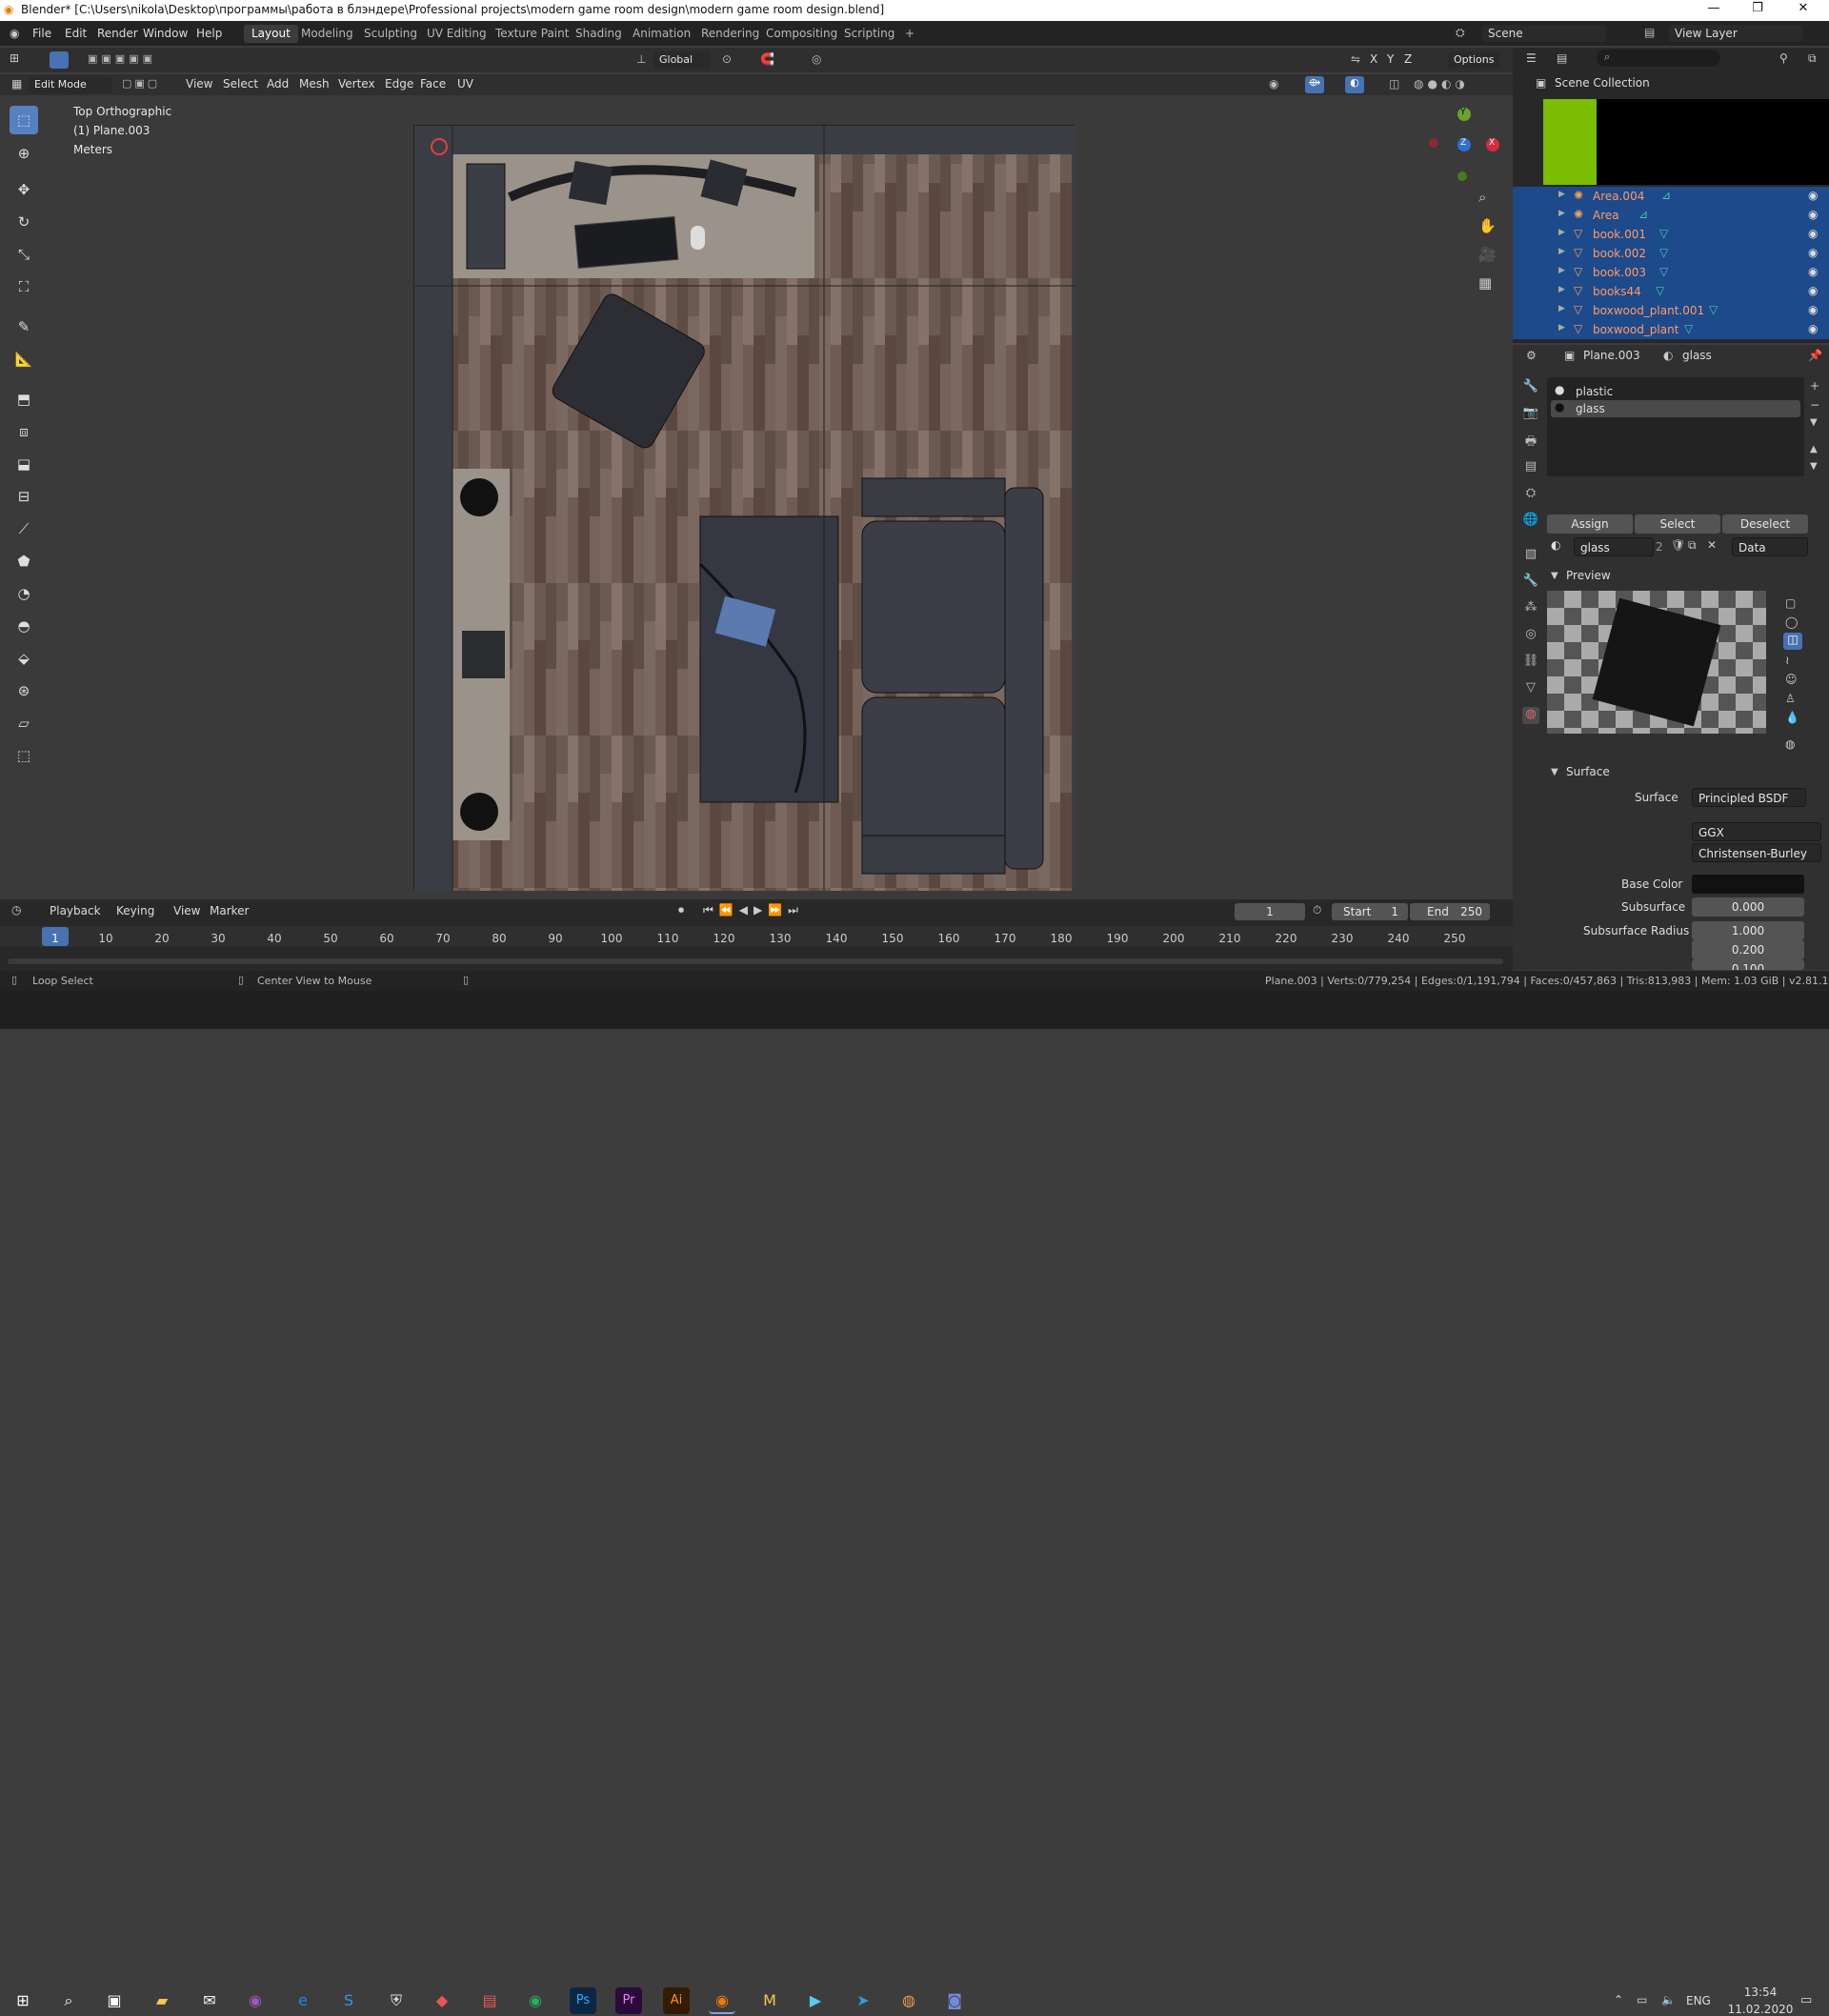 Image resolution: width=1829 pixels, height=2016 pixels. I want to click on measure-tool-icon: 📐, so click(24, 359).